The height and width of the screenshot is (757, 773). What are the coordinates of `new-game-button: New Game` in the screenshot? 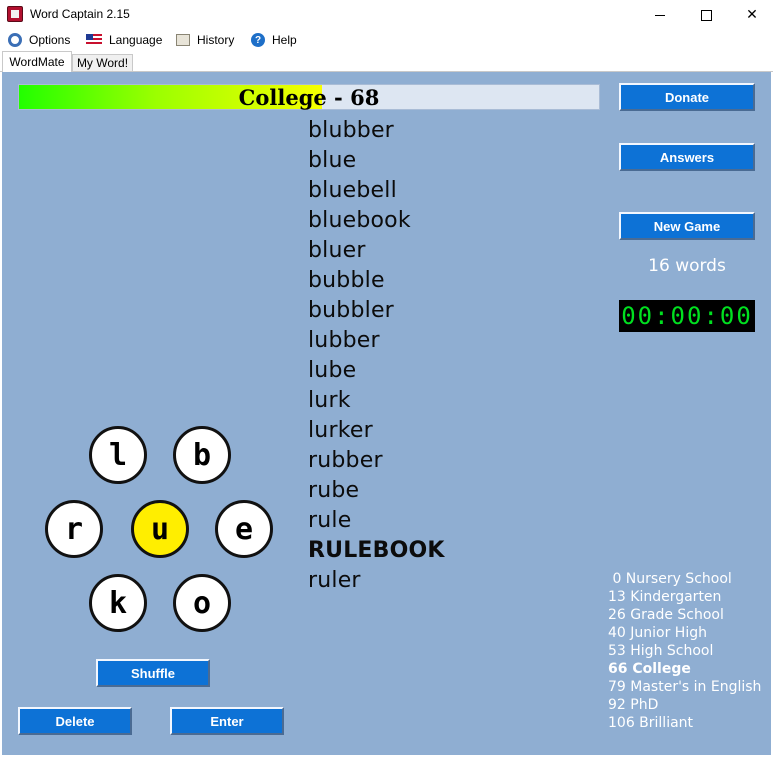 It's located at (687, 226).